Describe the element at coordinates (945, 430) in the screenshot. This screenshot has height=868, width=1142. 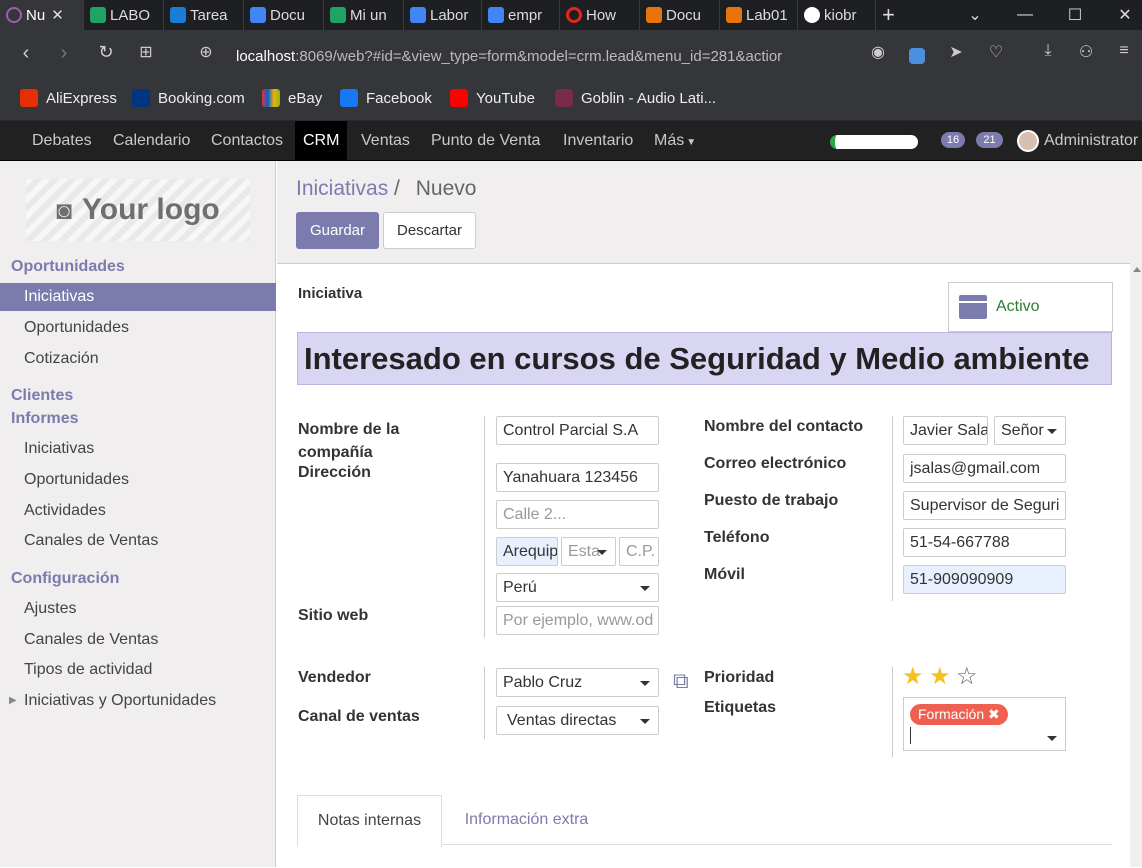
I see `contact-name-input: Javier Sala` at that location.